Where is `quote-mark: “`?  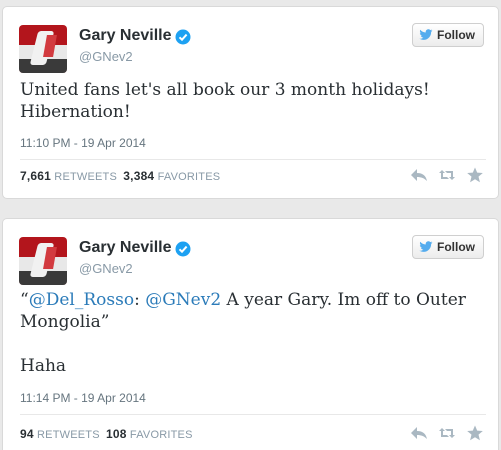
quote-mark: “ is located at coordinates (24, 300).